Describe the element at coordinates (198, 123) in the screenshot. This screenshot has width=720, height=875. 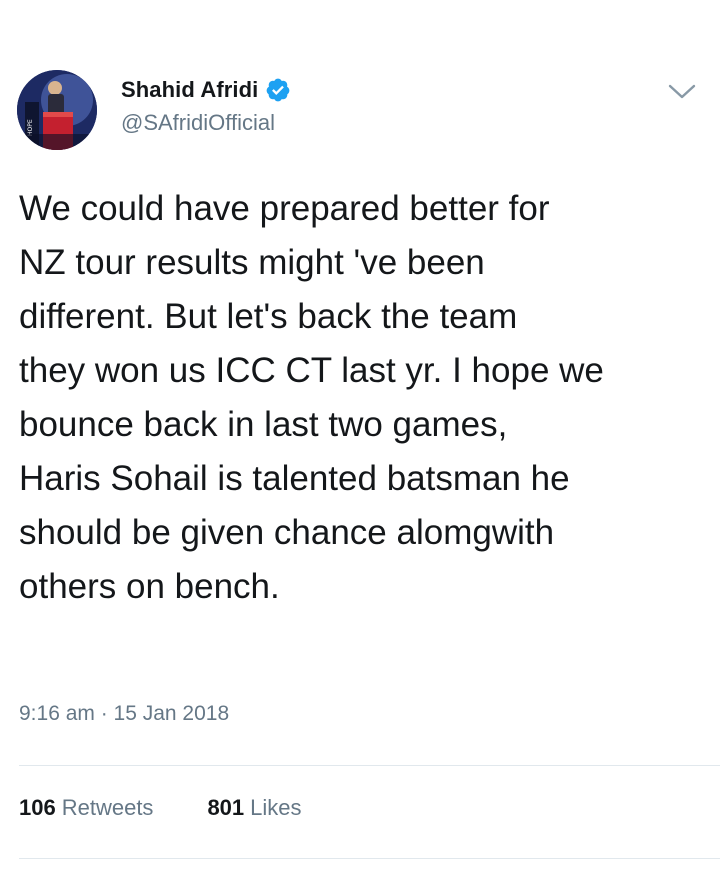
I see `user-handle: @SAfridiOfficial` at that location.